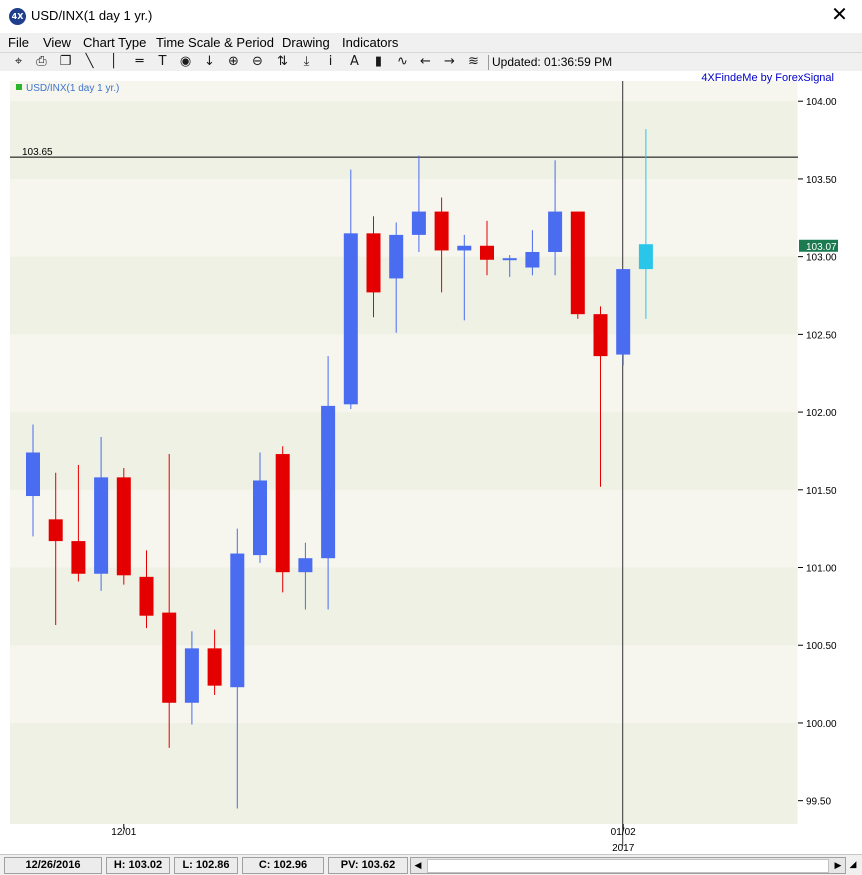 The width and height of the screenshot is (862, 875). I want to click on scroll-thumb, so click(628, 866).